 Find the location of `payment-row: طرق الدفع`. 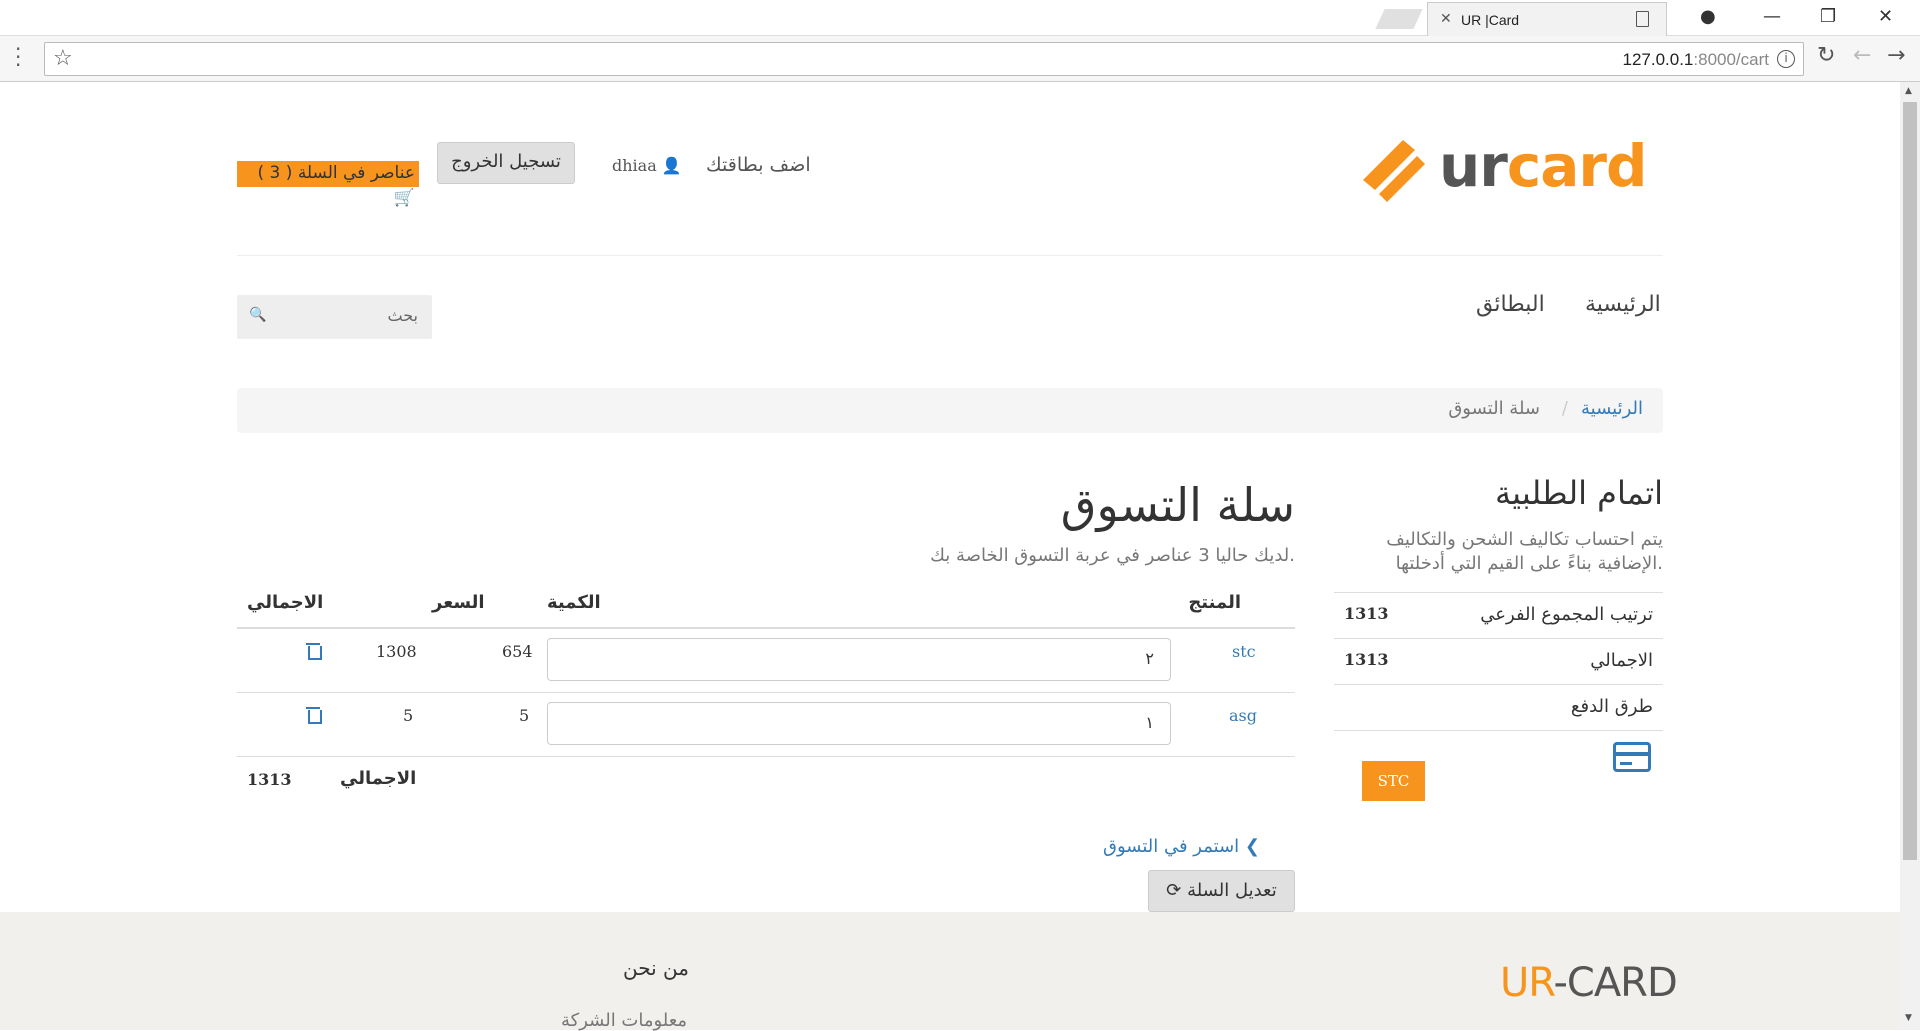

payment-row: طرق الدفع is located at coordinates (1498, 707).